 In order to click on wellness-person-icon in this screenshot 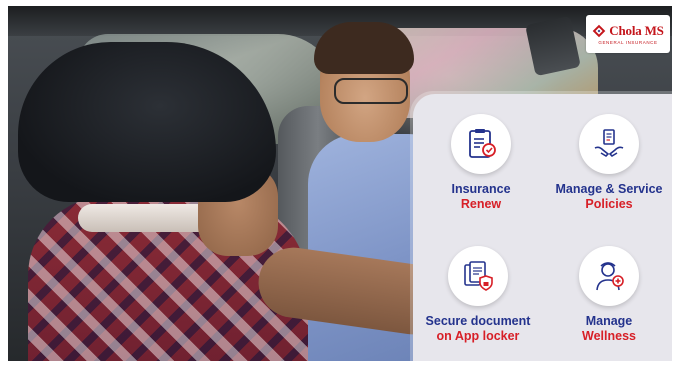, I will do `click(609, 276)`.